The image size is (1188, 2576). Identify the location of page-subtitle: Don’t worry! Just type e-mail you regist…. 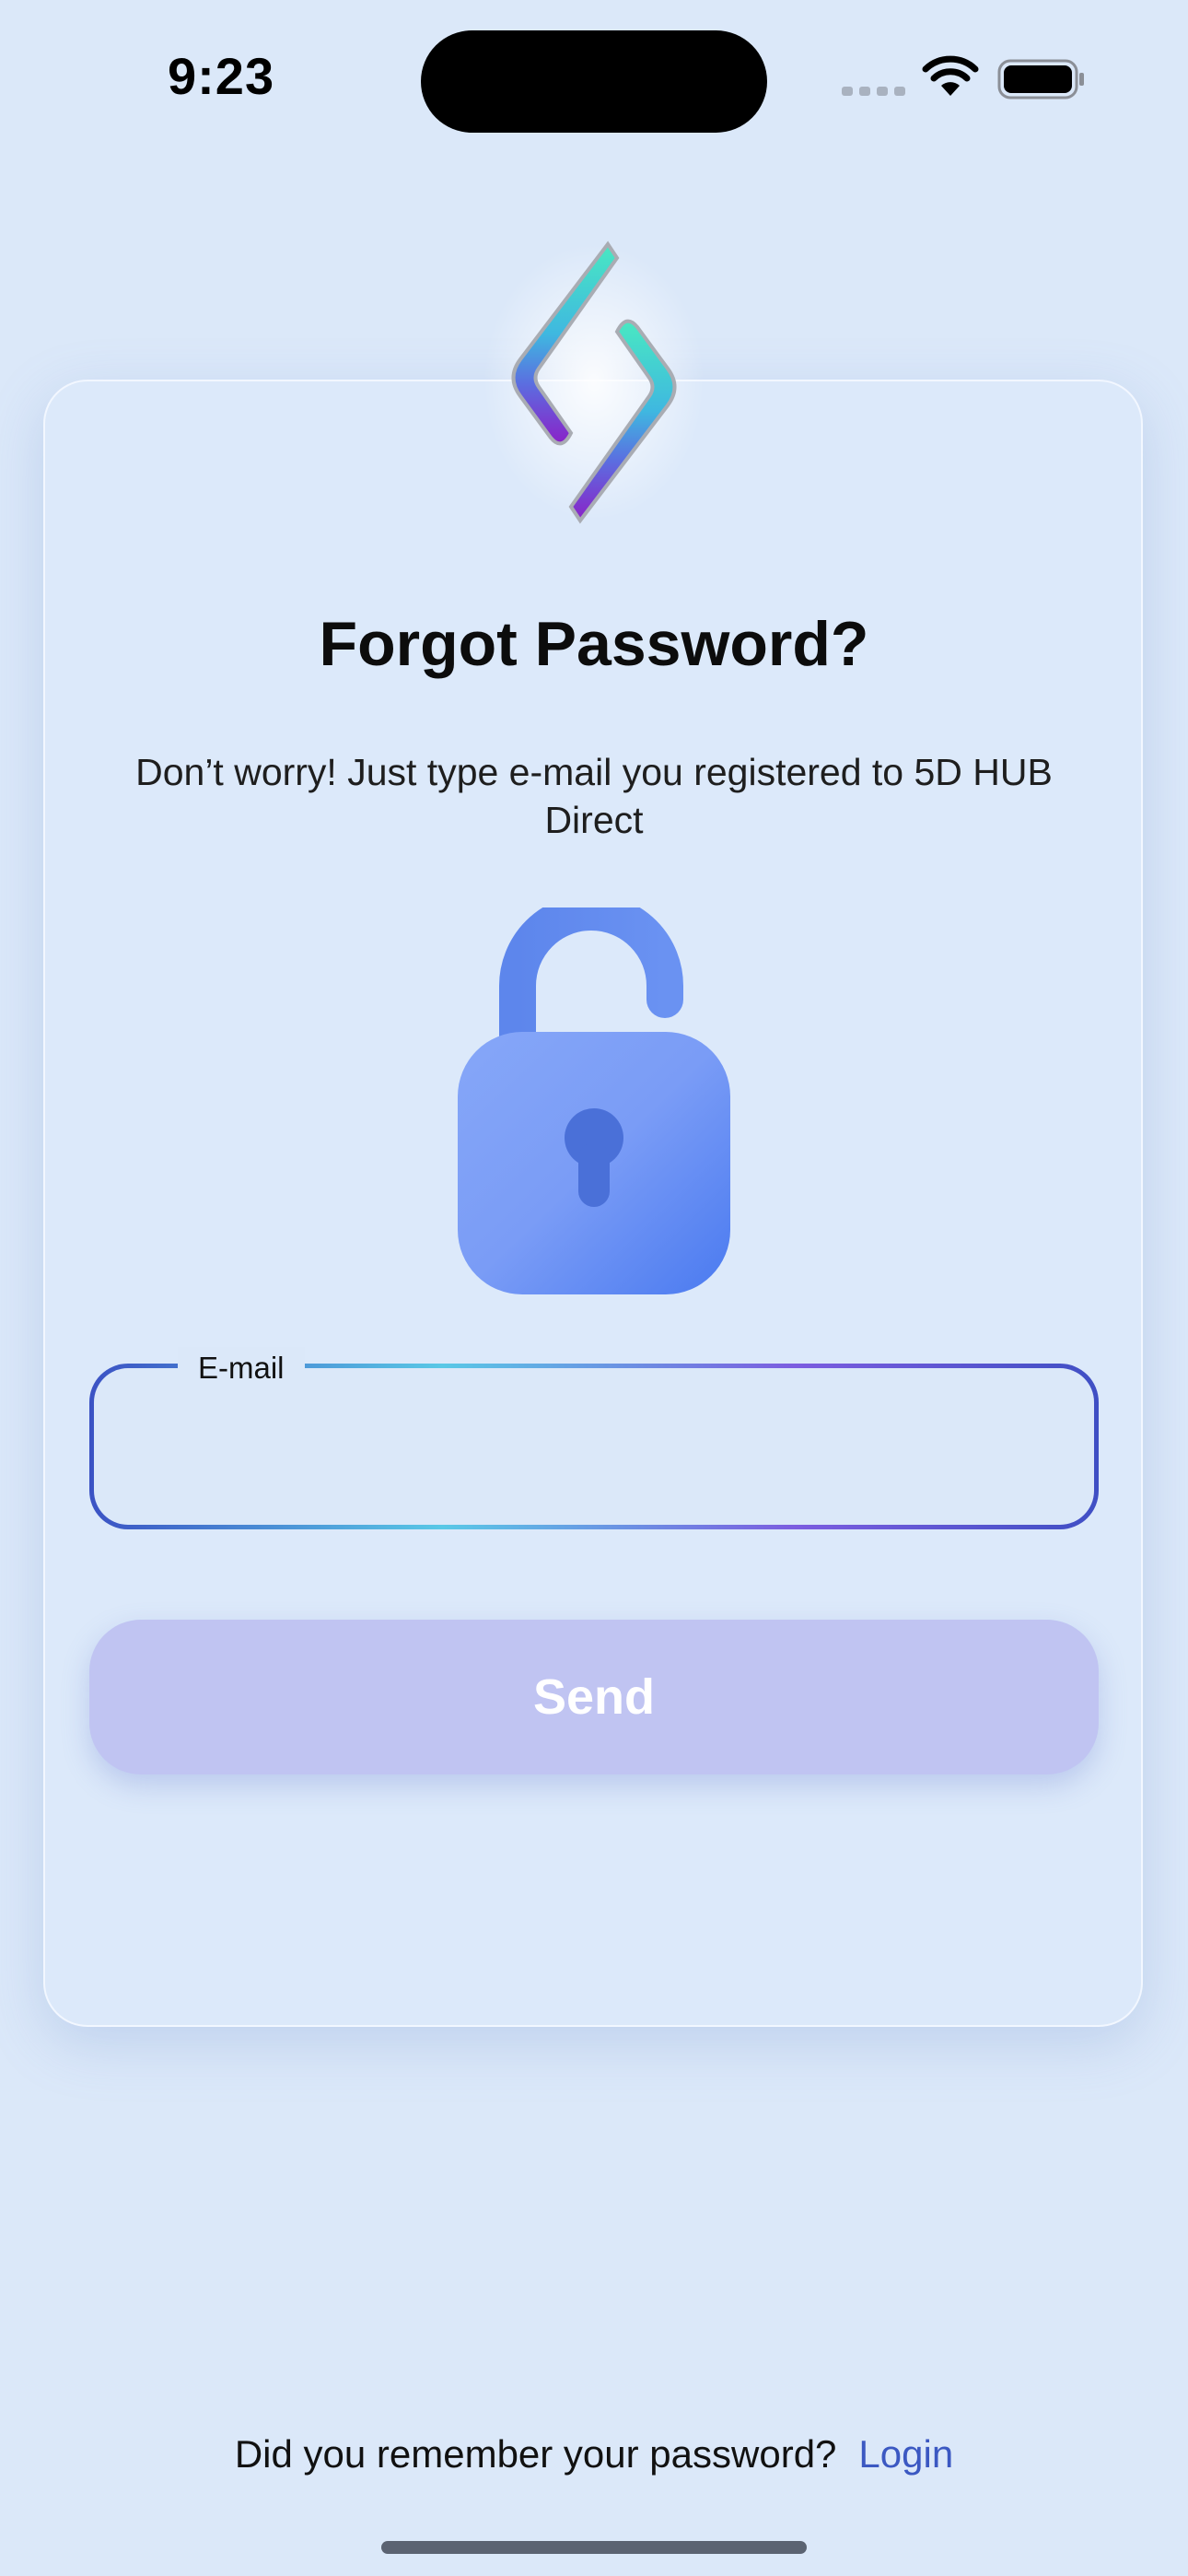
(594, 796).